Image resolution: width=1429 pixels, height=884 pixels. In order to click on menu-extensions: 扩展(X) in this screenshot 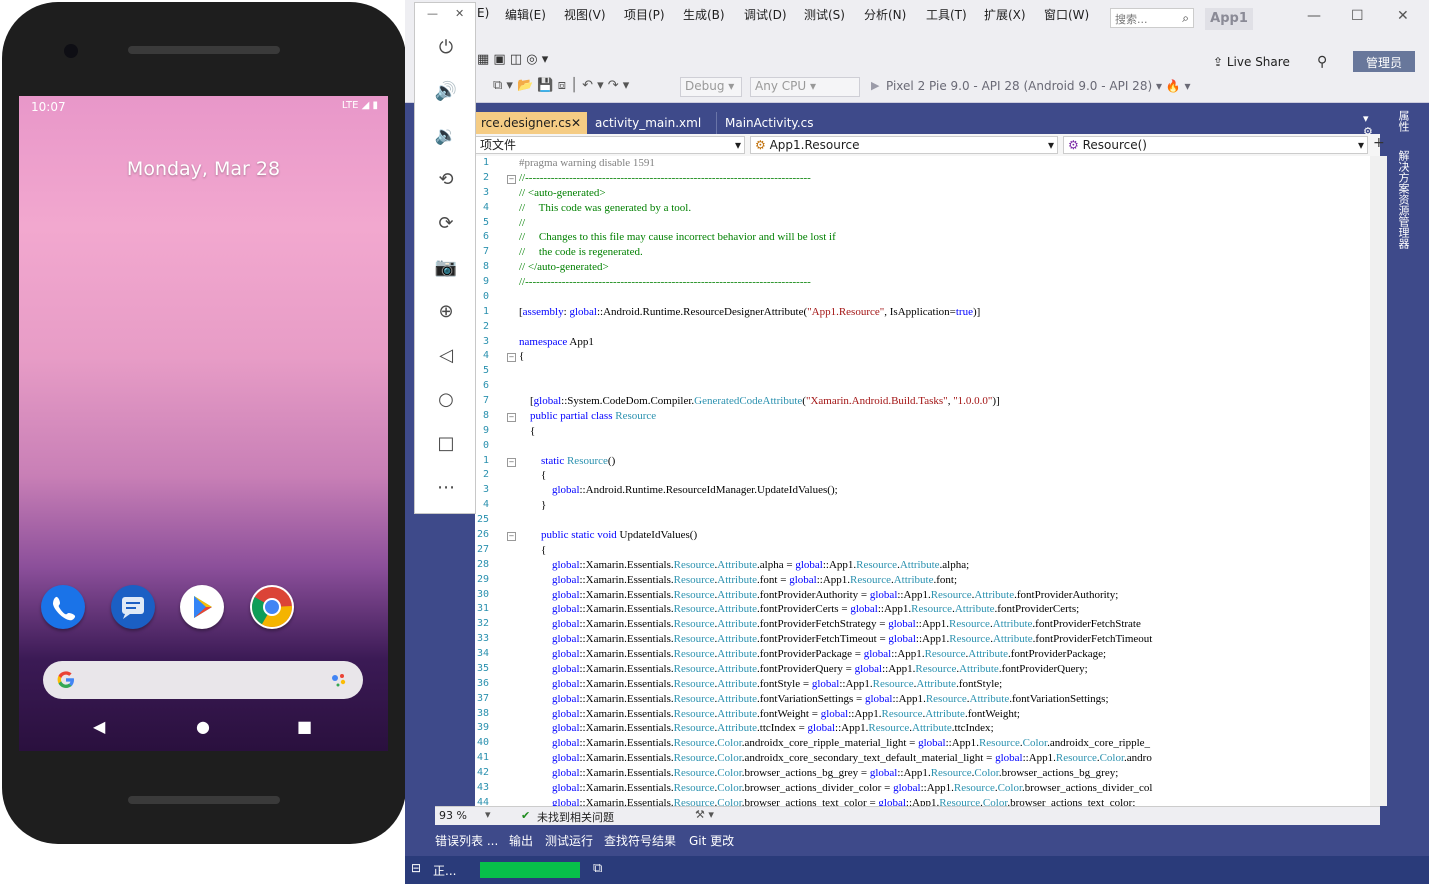, I will do `click(1005, 14)`.